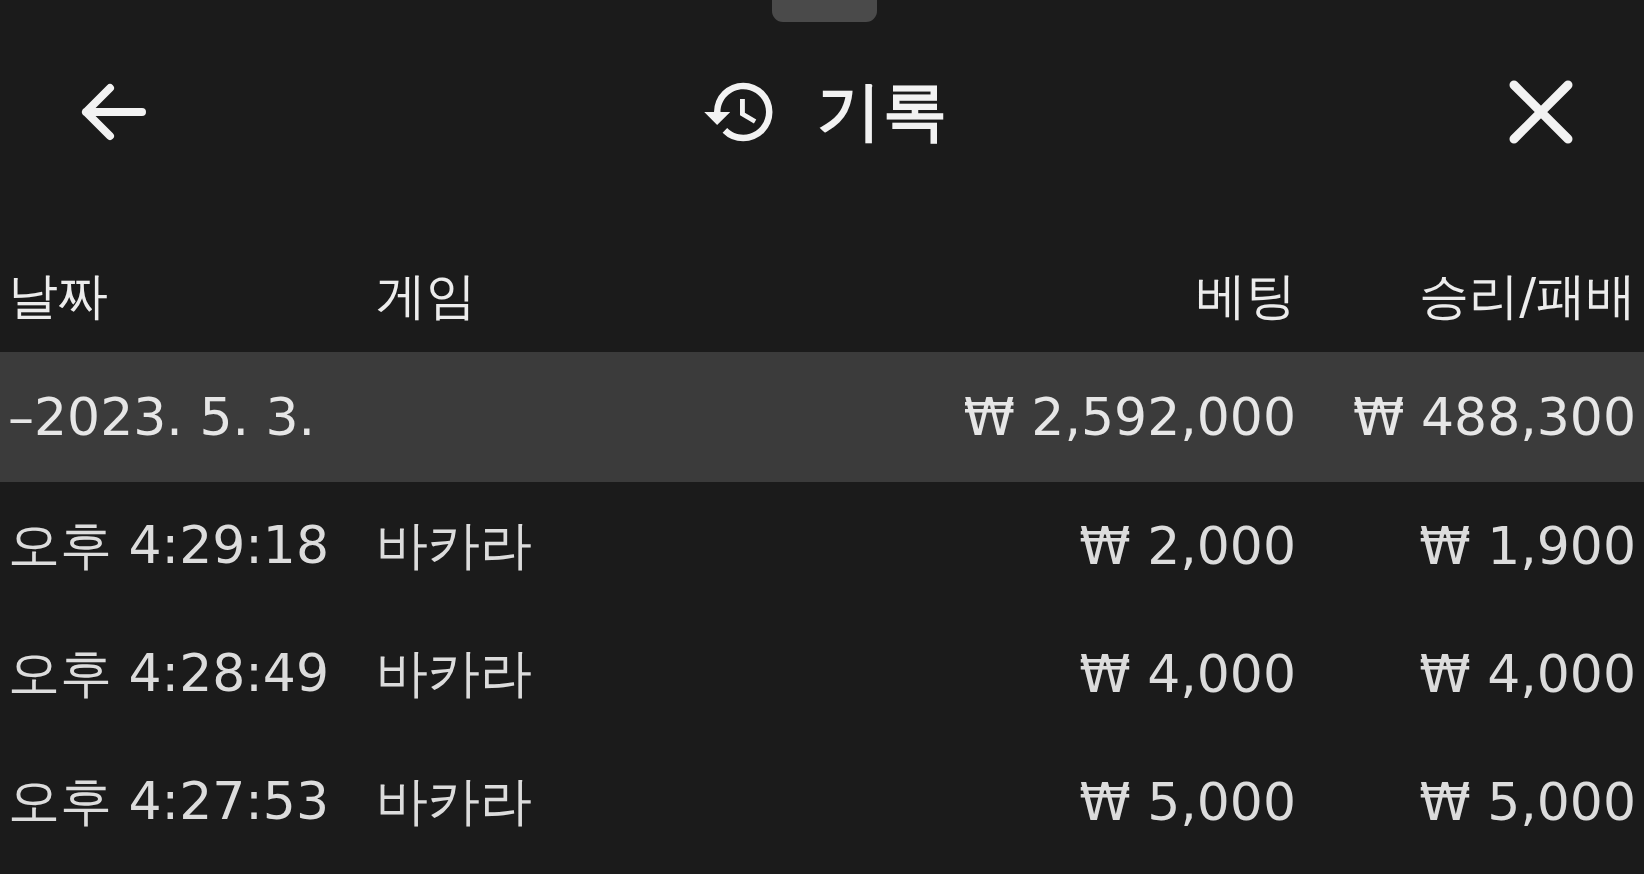 The width and height of the screenshot is (1644, 874). I want to click on column-header: 날짜, so click(58, 296).